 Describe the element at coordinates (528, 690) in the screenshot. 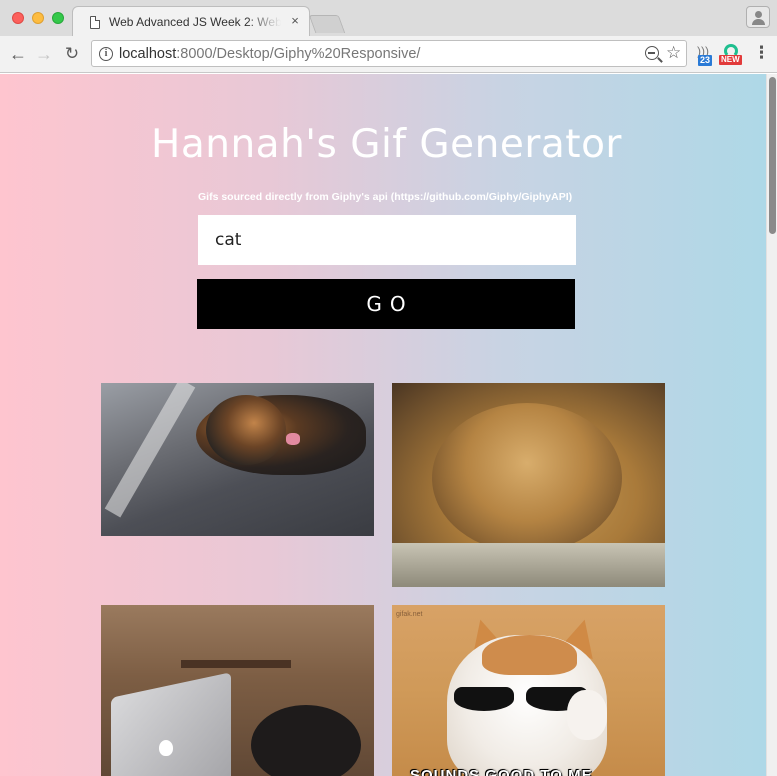

I see `gif-result-4: gifak.net SOUNDS GOOD TO ME` at that location.